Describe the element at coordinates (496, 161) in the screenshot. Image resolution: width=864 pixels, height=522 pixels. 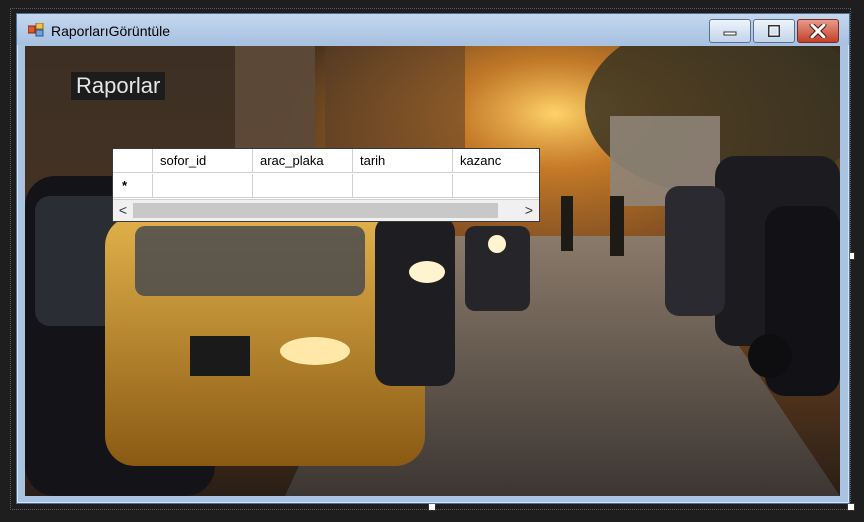
I see `column-header-kazanc: kazanc` at that location.